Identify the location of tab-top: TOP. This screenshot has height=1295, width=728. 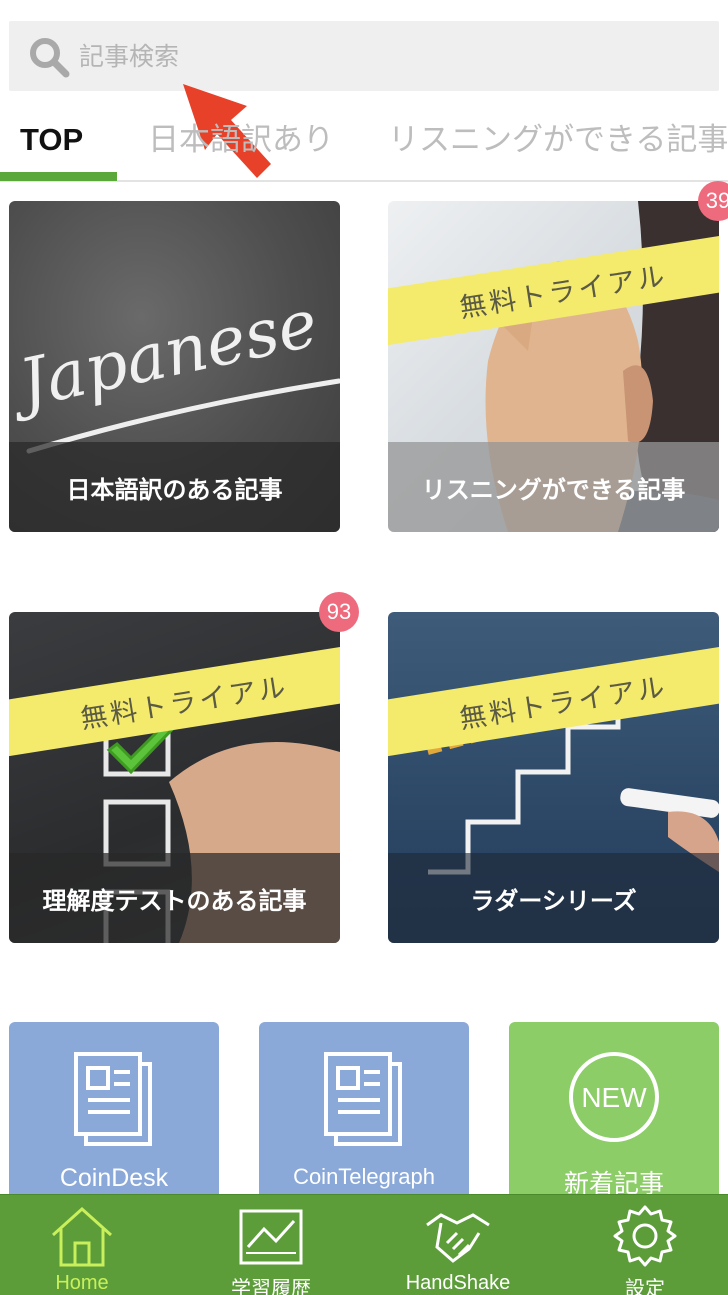
(51, 140).